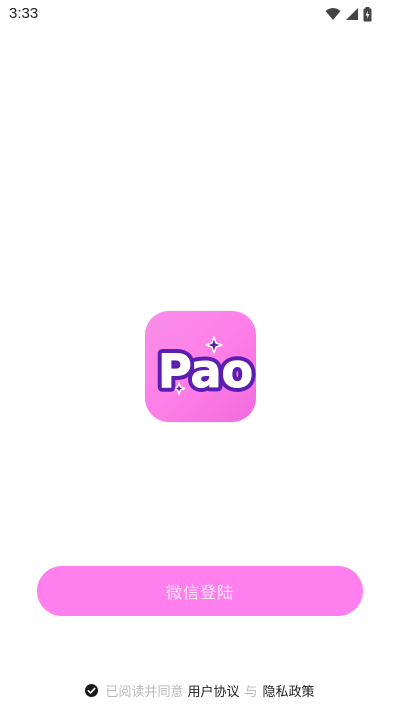 The width and height of the screenshot is (400, 711). I want to click on battery-icon, so click(367, 13).